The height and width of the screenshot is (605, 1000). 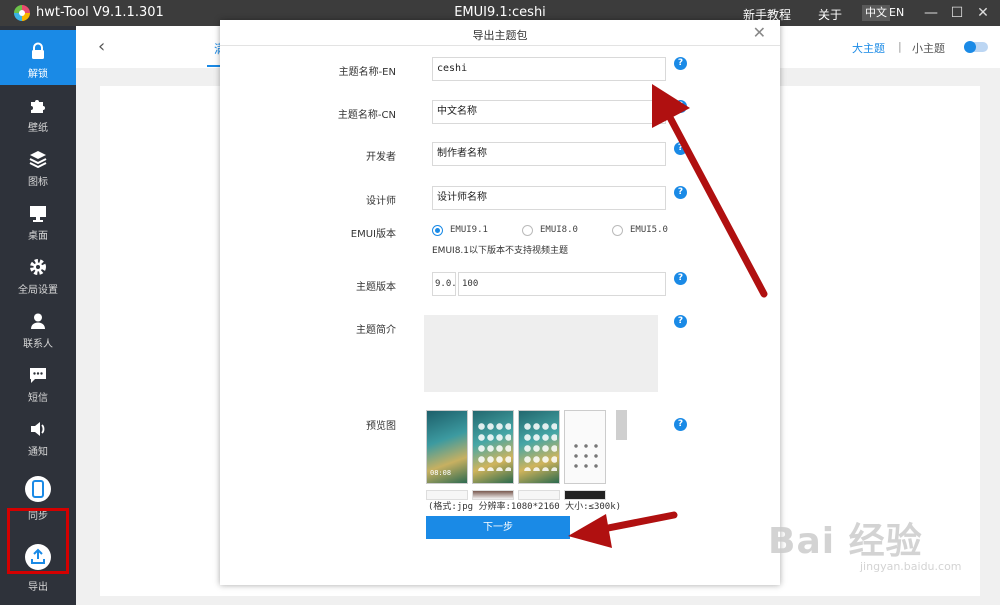 What do you see at coordinates (38, 214) in the screenshot?
I see `monitor-icon` at bounding box center [38, 214].